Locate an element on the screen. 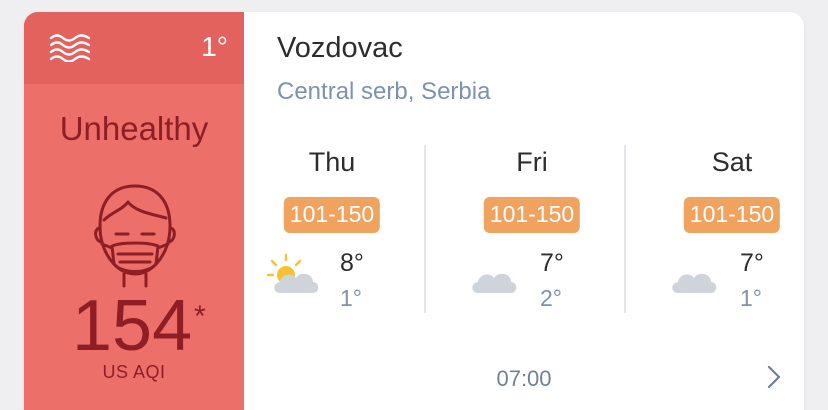 Image resolution: width=828 pixels, height=410 pixels. updated-time: 07:00 is located at coordinates (524, 378).